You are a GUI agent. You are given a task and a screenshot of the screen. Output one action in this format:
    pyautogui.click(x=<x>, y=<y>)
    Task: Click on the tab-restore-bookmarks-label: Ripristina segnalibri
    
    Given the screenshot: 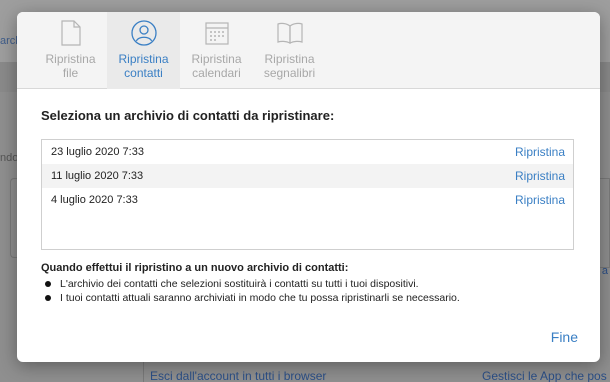 What is the action you would take?
    pyautogui.click(x=289, y=66)
    